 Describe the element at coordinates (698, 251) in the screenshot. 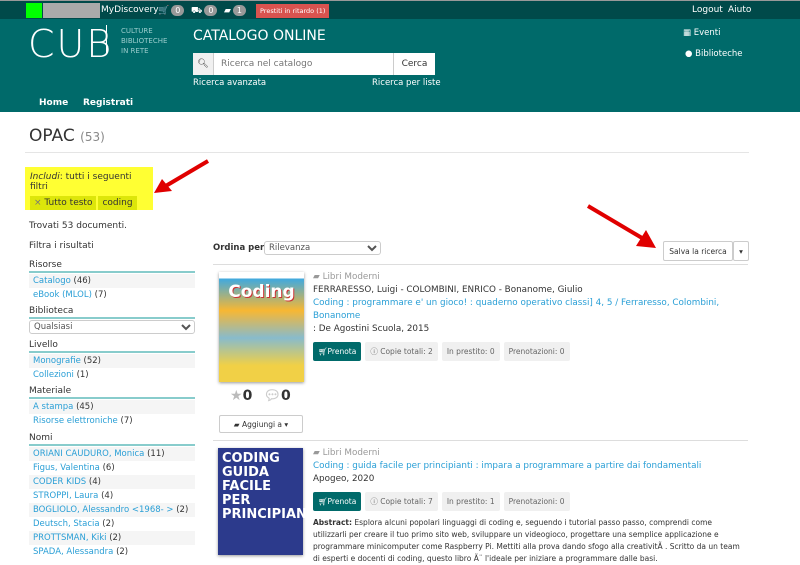

I see `save-search-button: Salva la ricerca` at that location.